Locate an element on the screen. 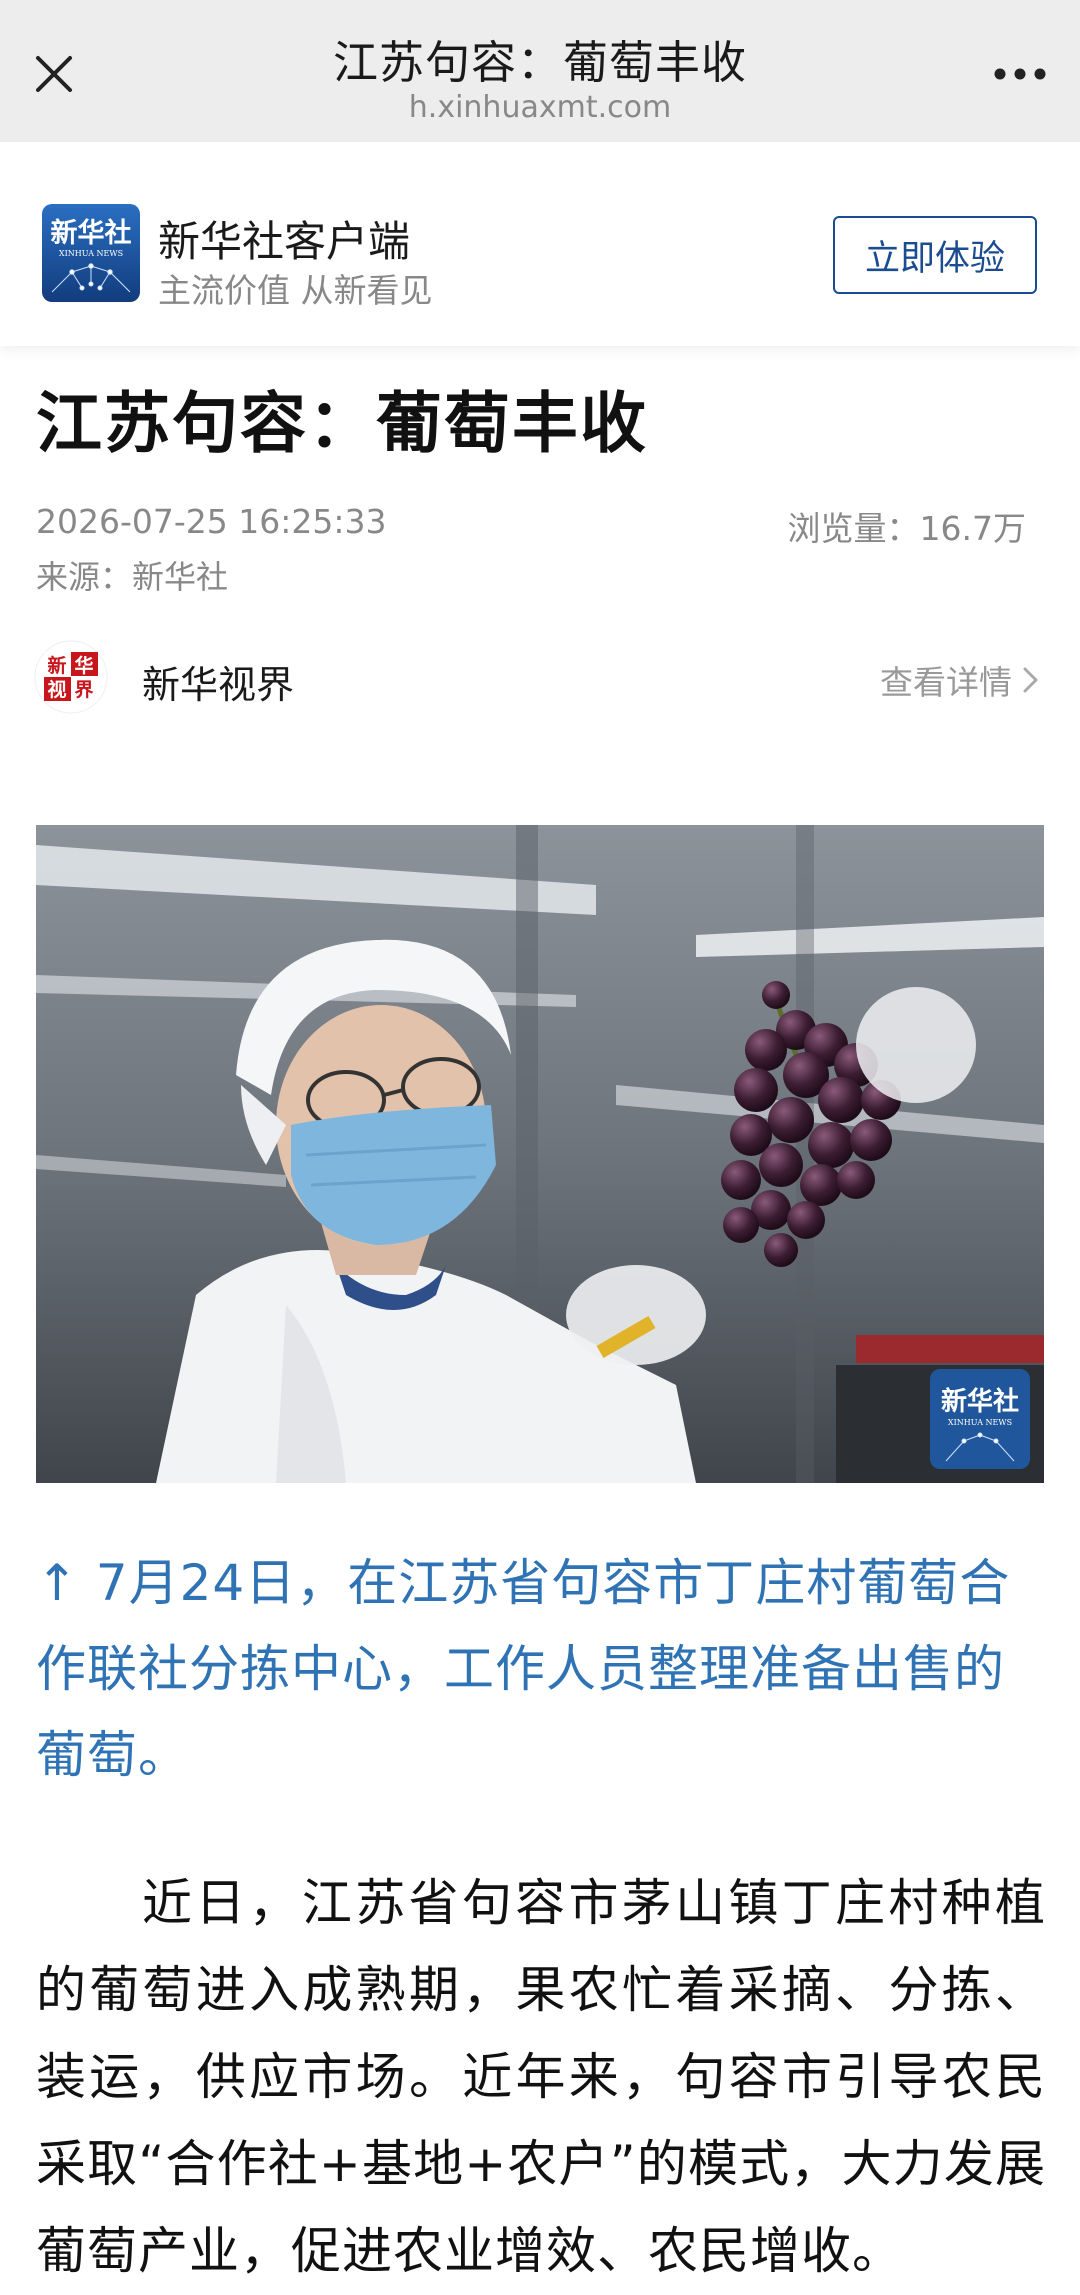 The width and height of the screenshot is (1080, 2295). app-banner: 新华社 XINHUA NEWS 新华社客户端 主流价值 从新看见 立即体验 is located at coordinates (540, 244).